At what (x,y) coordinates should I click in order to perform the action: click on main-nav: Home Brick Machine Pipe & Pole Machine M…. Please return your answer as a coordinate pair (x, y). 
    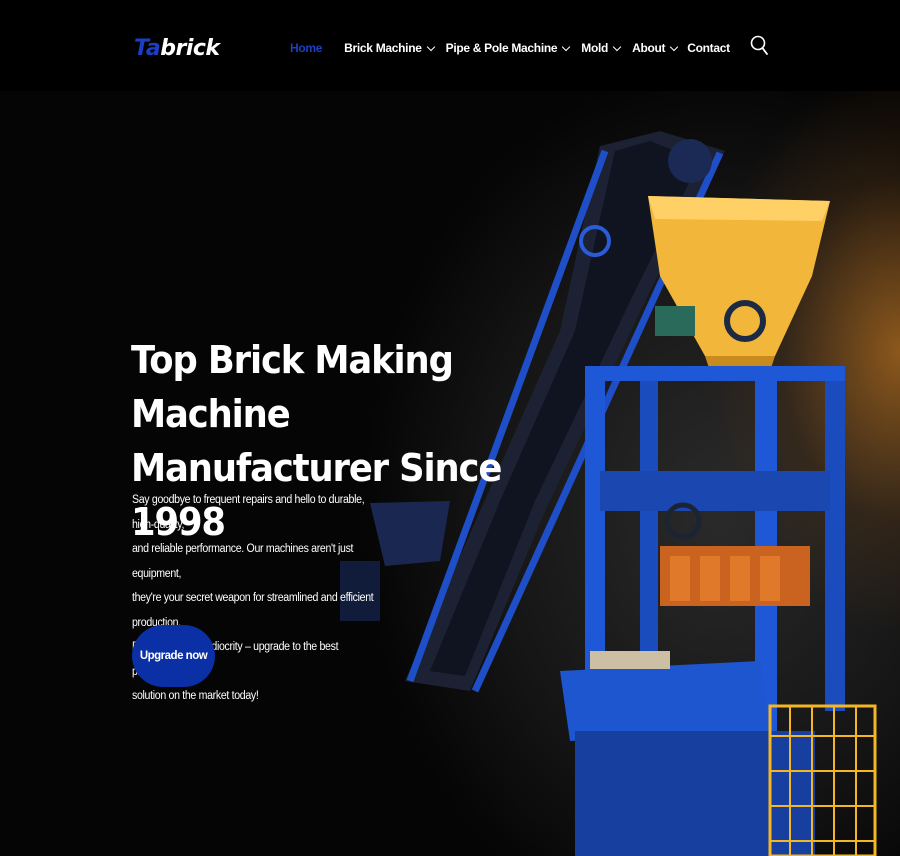
    Looking at the image, I should click on (510, 48).